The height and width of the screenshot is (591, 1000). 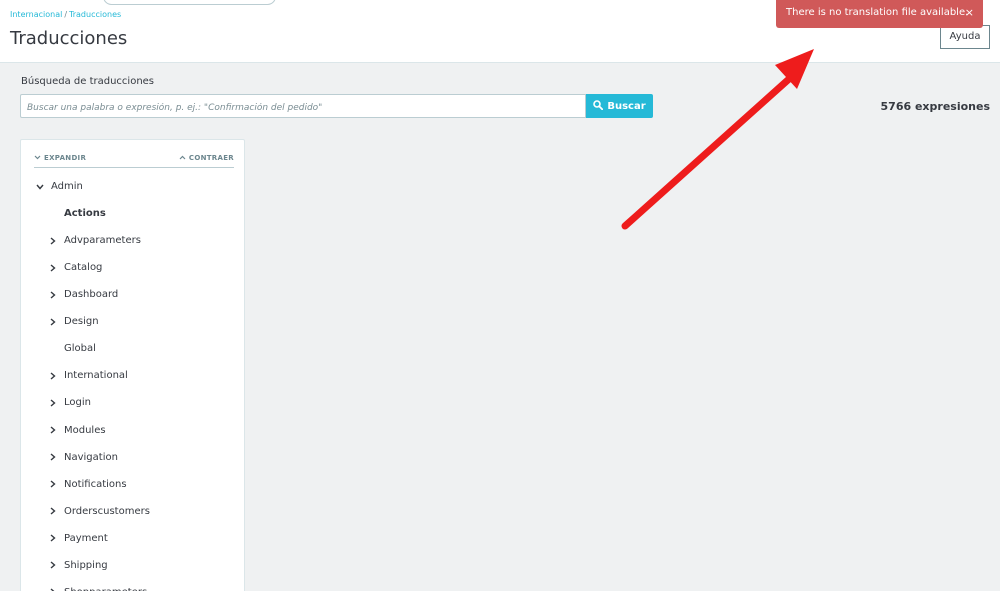 I want to click on tree-item-orderscustomers: Orderscustomers, so click(x=98, y=511).